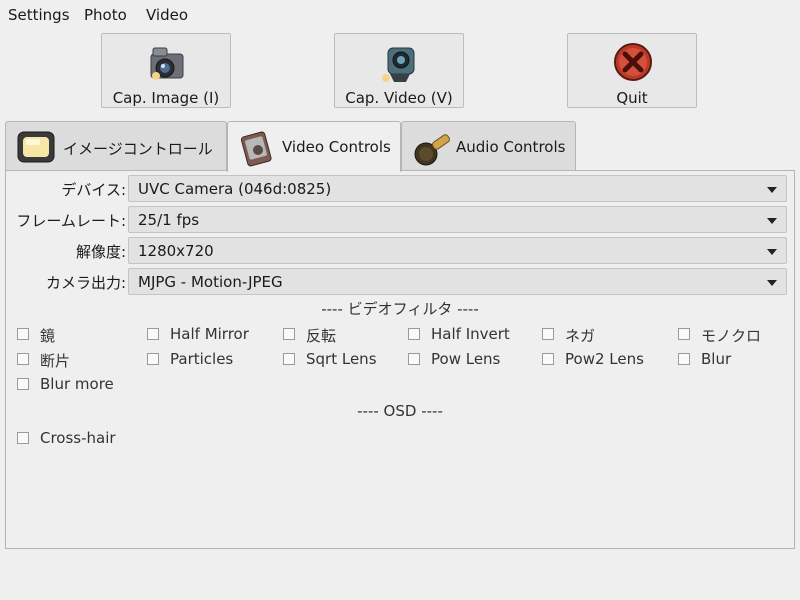 The image size is (800, 600). Describe the element at coordinates (235, 189) in the screenshot. I see `device-value: UVC Camera (046d:0825)` at that location.